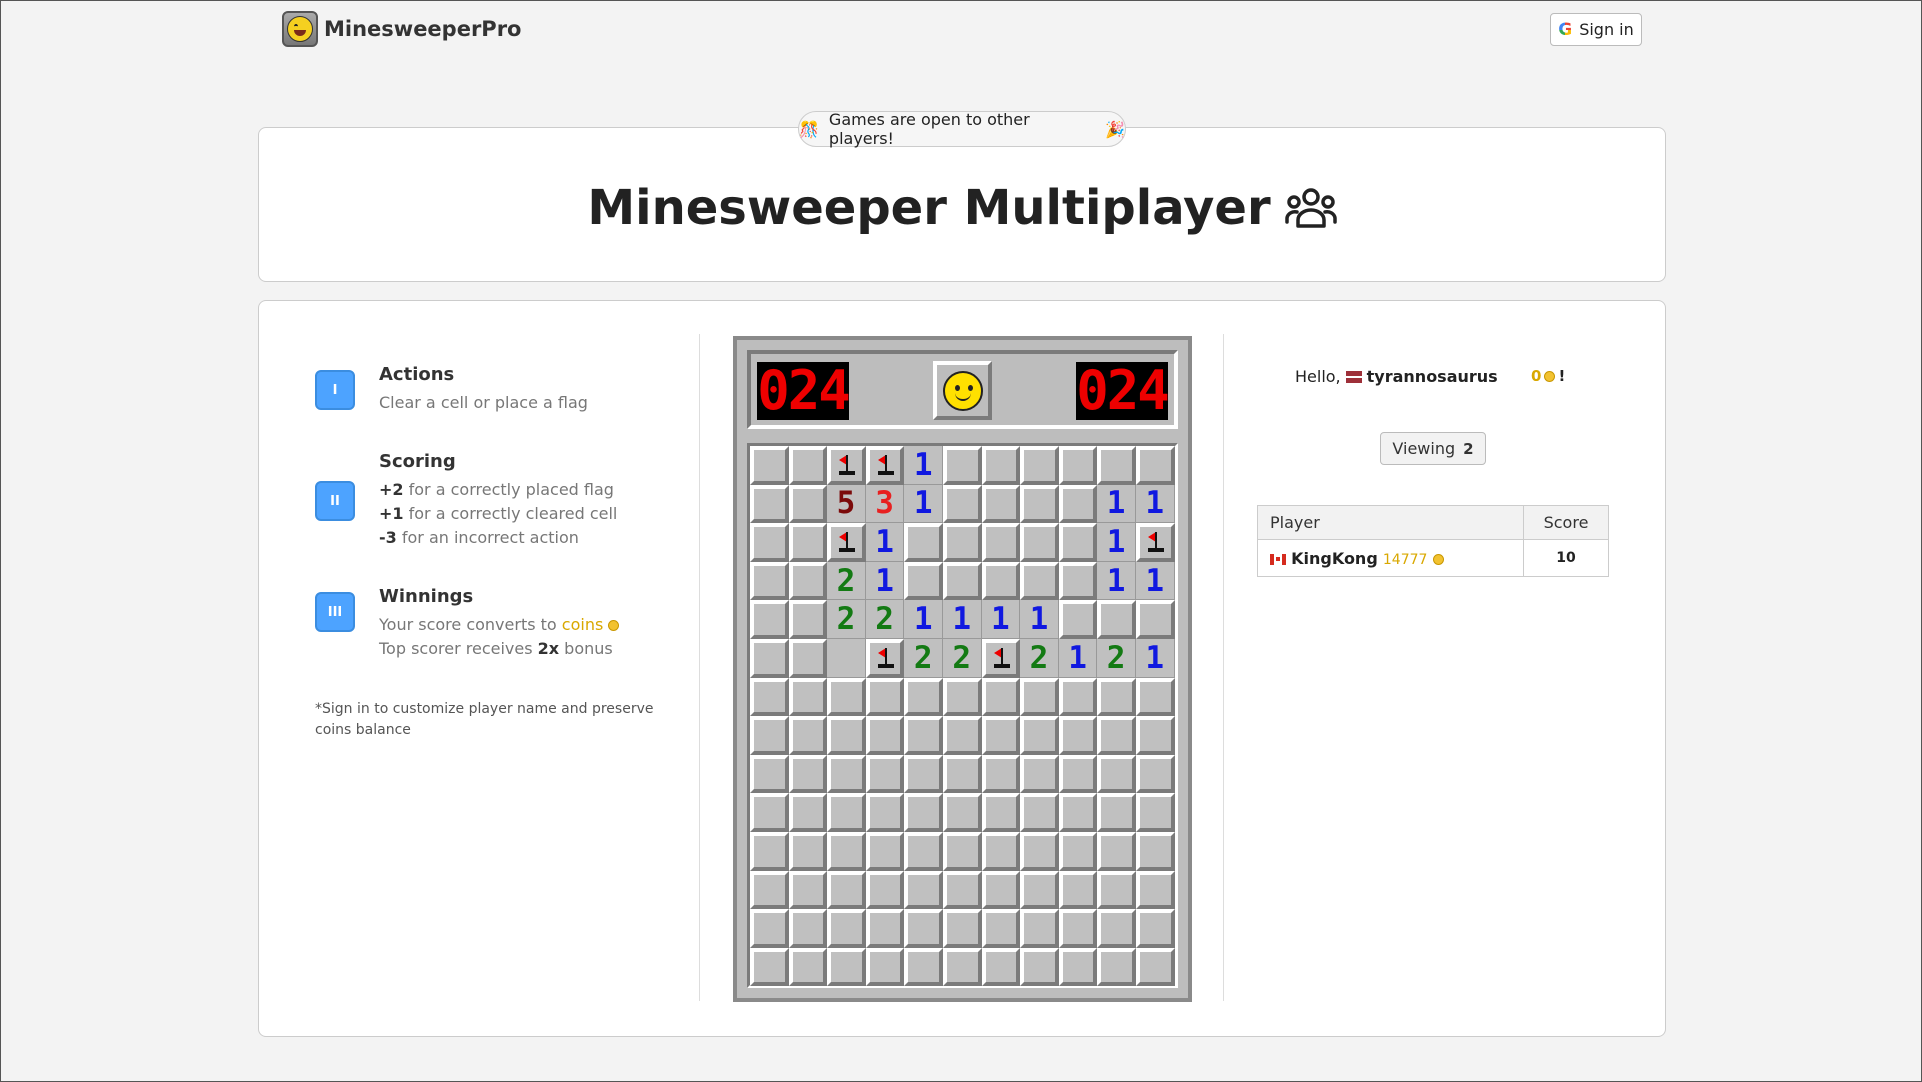 The width and height of the screenshot is (1922, 1082). What do you see at coordinates (1596, 29) in the screenshot?
I see `sign-in-button: G Sign in` at bounding box center [1596, 29].